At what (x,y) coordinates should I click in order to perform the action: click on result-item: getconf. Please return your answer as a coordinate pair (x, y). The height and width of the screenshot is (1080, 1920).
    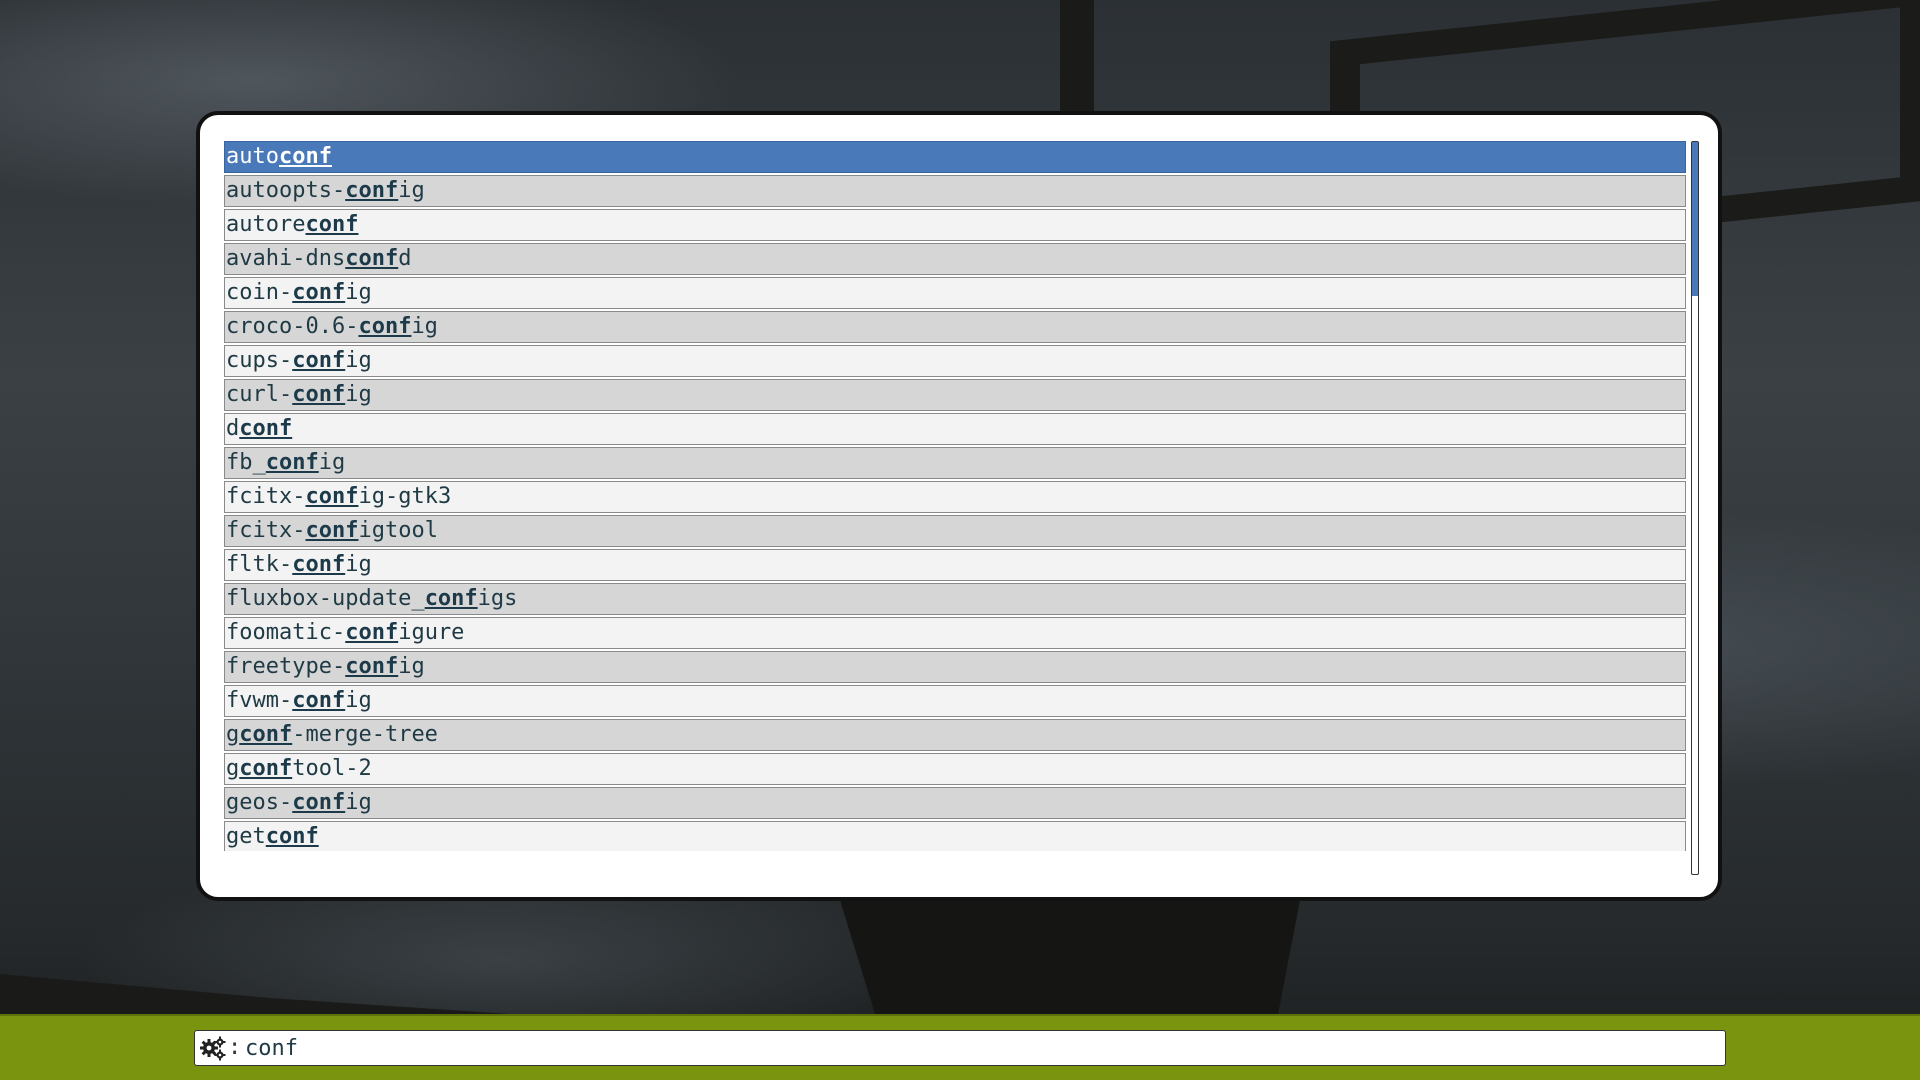
    Looking at the image, I should click on (955, 836).